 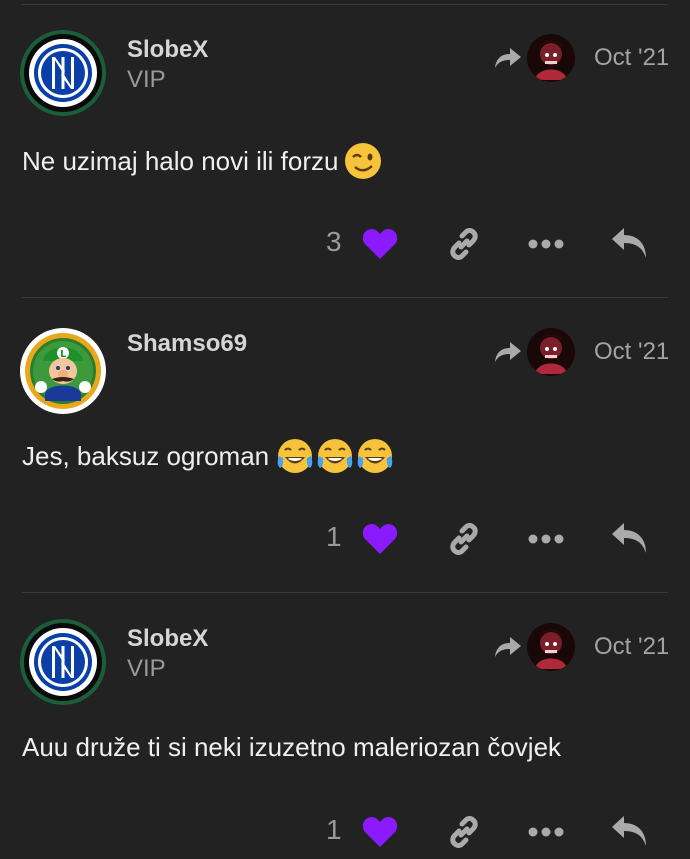 I want to click on post-body: Ne uzimaj halo novi ili forzu, so click(x=202, y=161).